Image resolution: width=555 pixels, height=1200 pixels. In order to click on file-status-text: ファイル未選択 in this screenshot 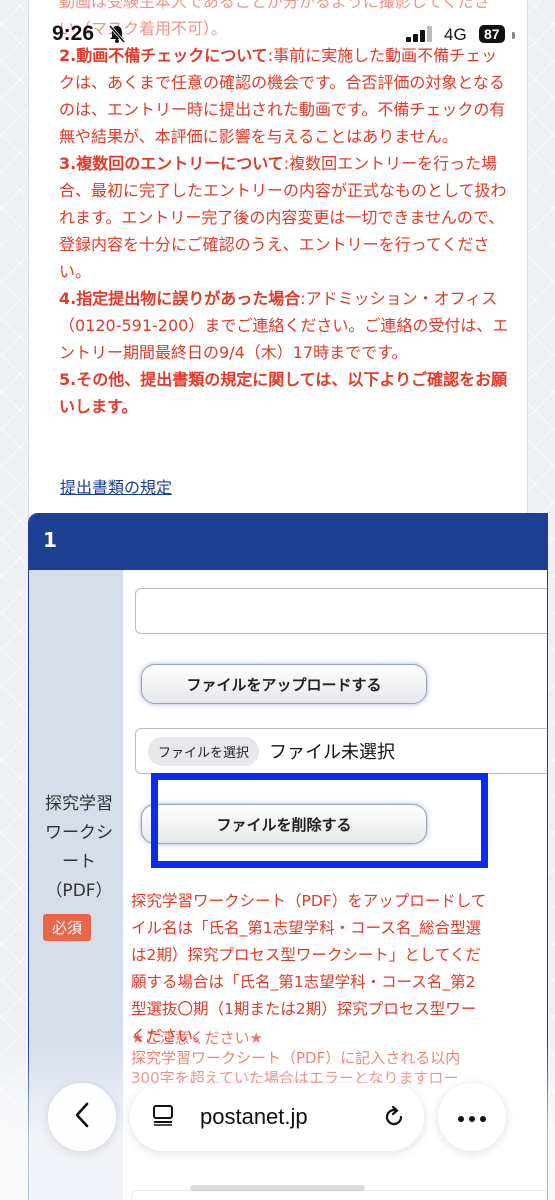, I will do `click(332, 752)`.